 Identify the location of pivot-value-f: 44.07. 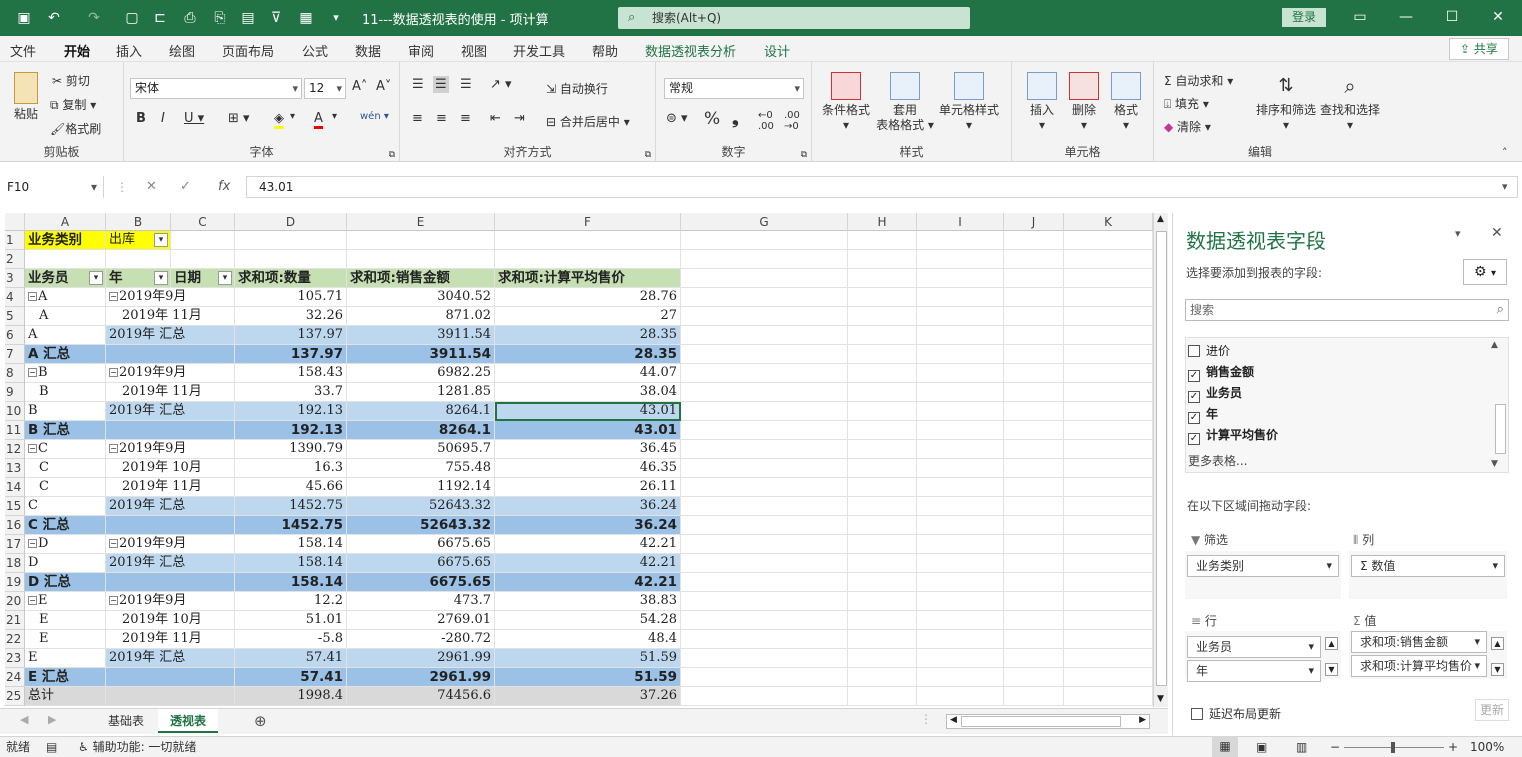
(588, 373).